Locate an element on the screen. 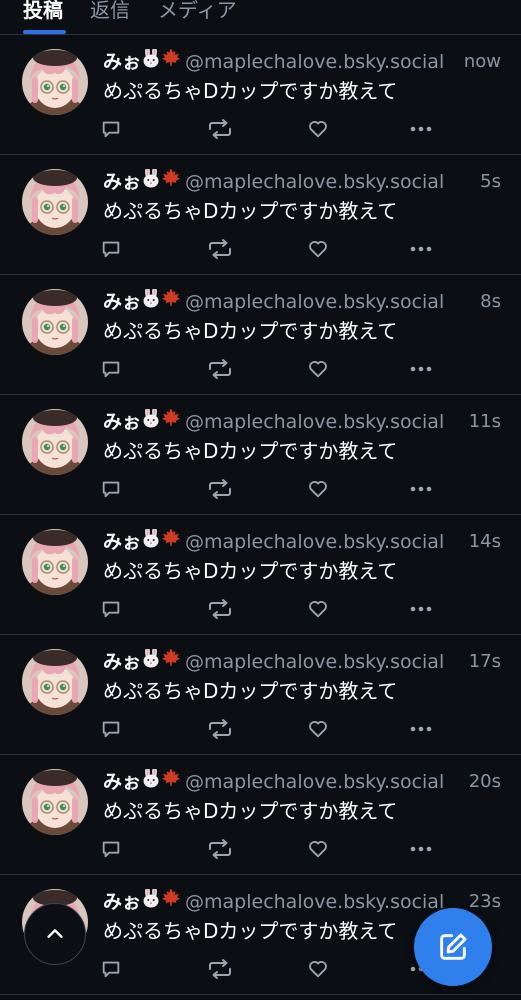  chevron-up-icon is located at coordinates (55, 933).